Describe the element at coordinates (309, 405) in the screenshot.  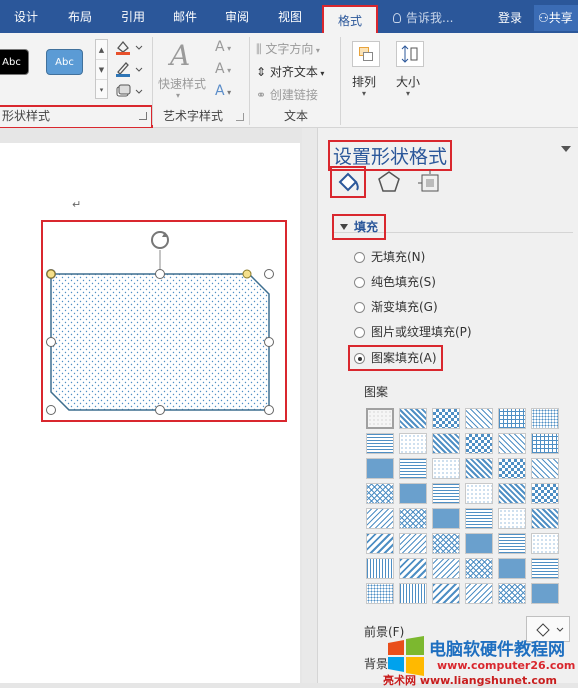
I see `vertical-scrollbar` at that location.